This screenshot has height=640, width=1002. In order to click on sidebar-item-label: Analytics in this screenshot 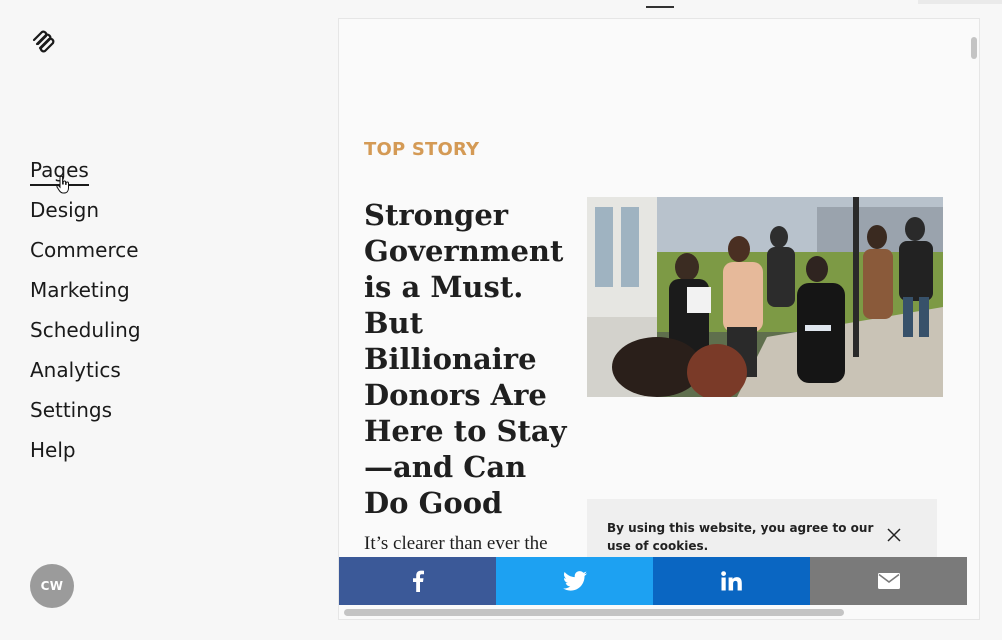, I will do `click(75, 370)`.